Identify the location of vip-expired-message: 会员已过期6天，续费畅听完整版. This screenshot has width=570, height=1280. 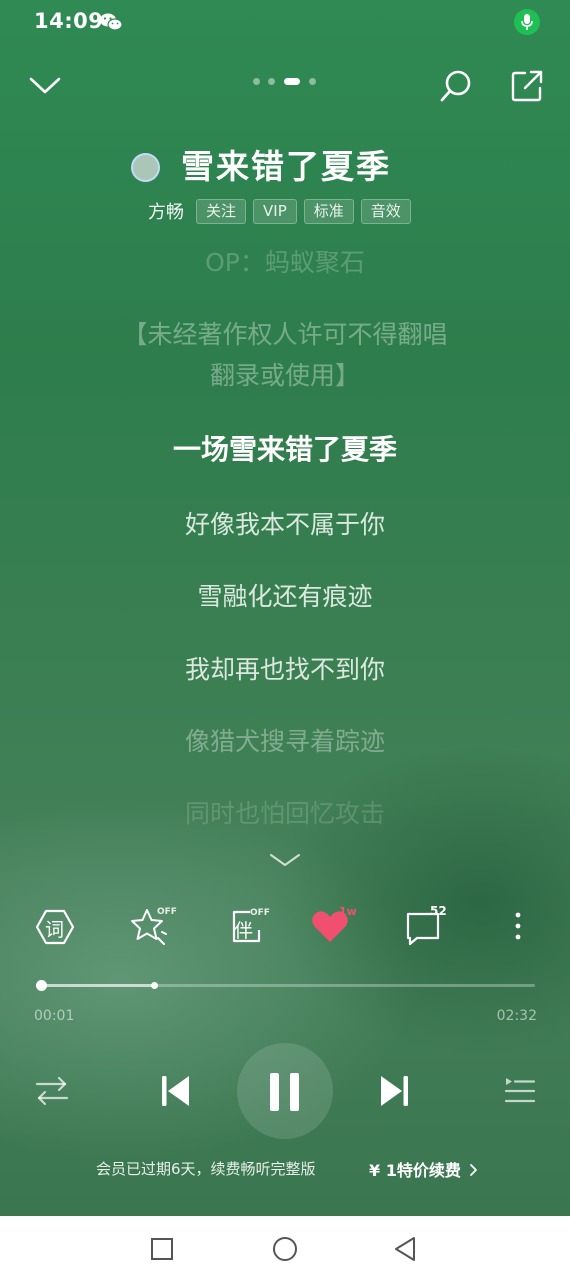
(206, 1169).